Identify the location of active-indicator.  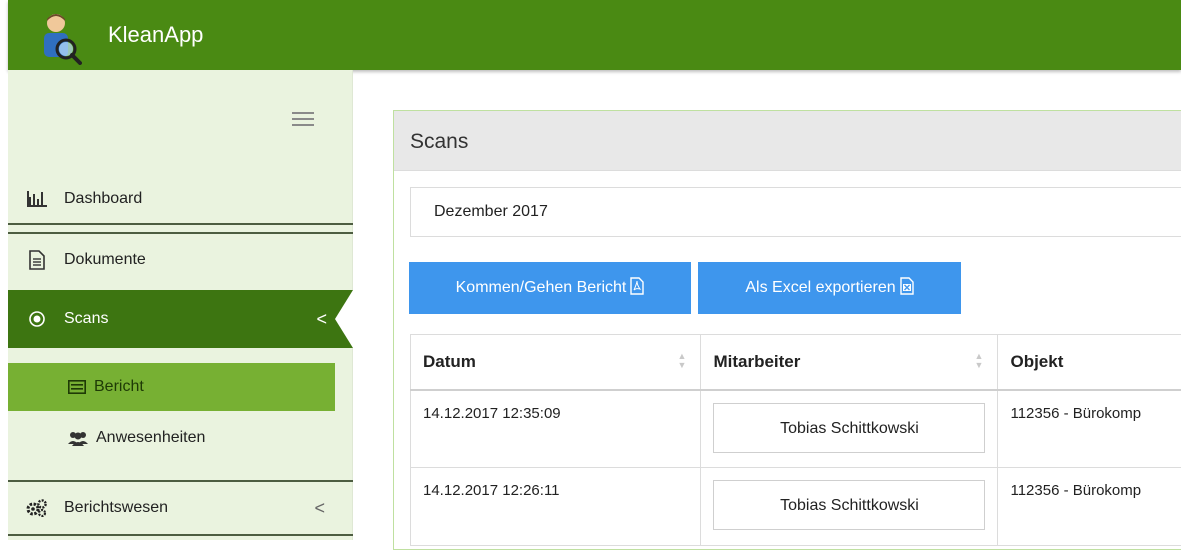
(344, 319).